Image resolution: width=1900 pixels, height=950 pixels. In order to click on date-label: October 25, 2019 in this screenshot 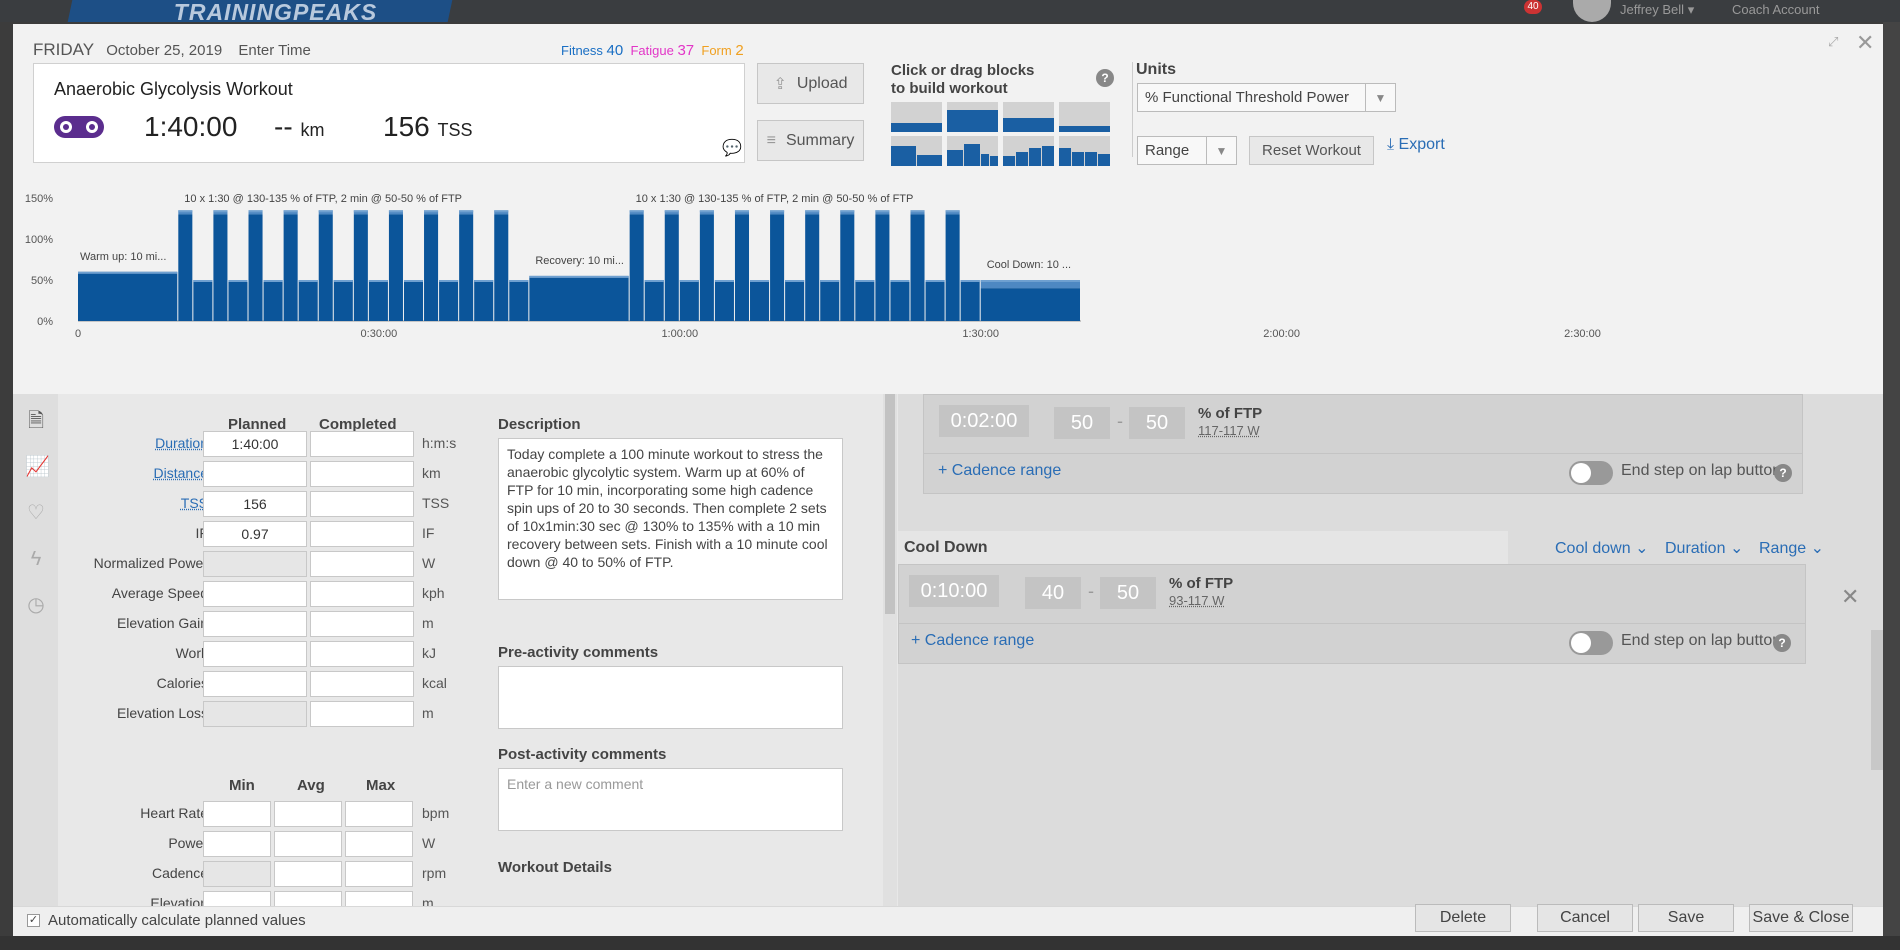, I will do `click(164, 50)`.